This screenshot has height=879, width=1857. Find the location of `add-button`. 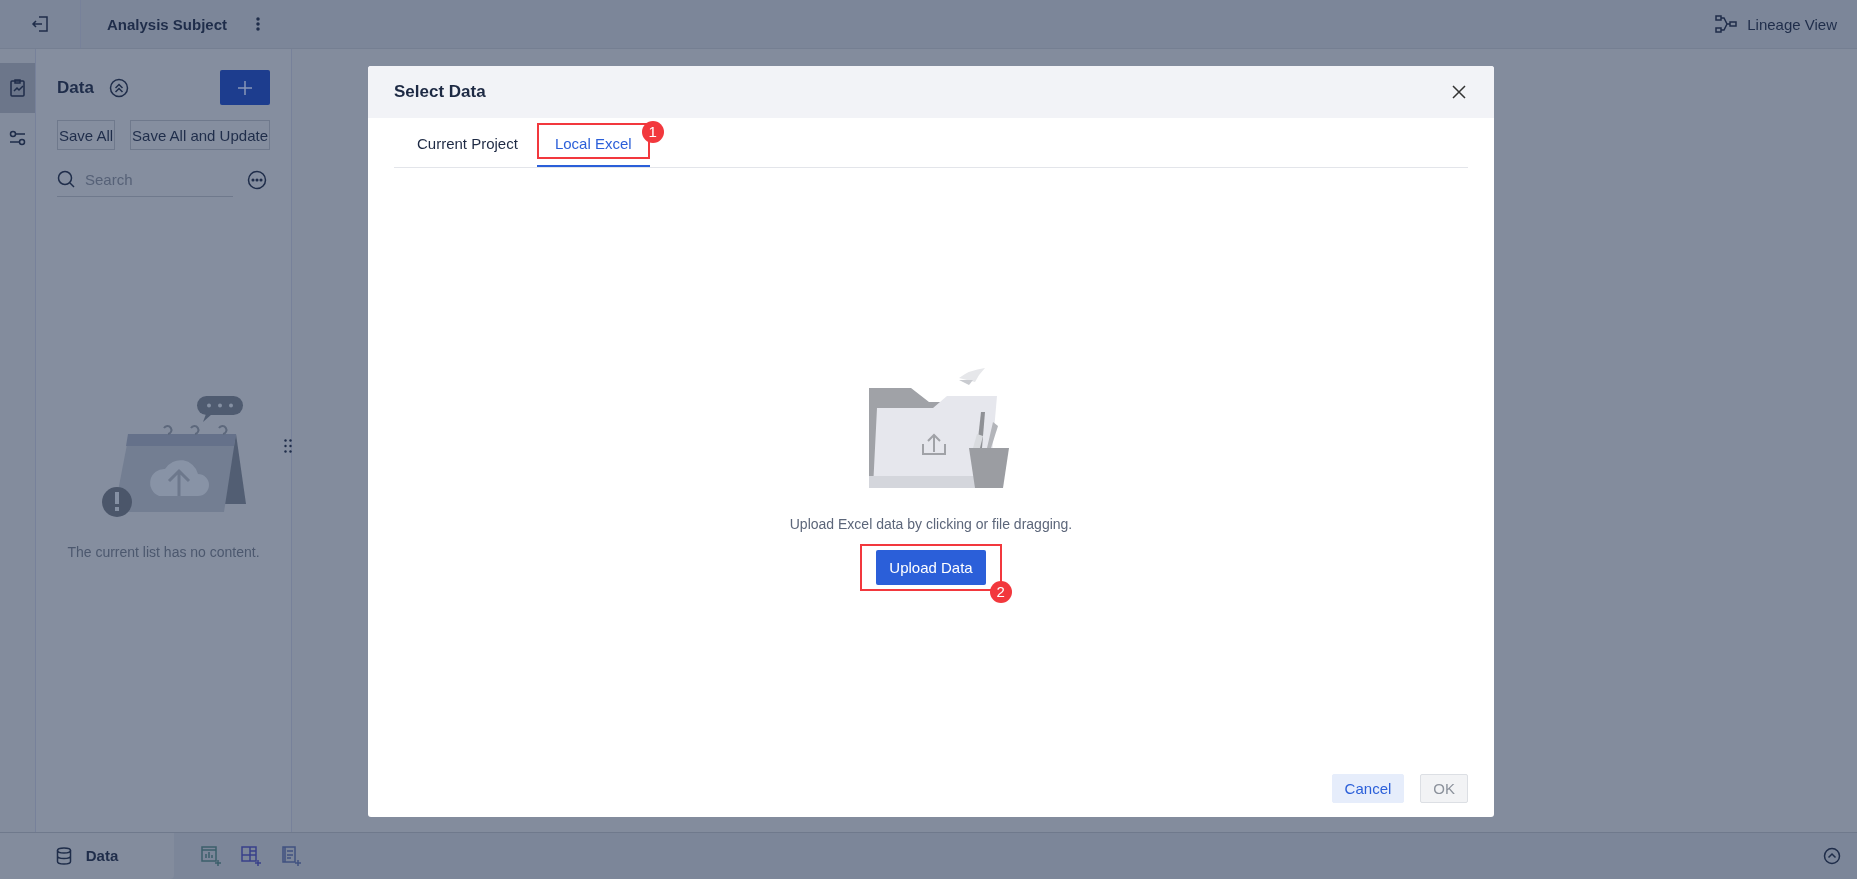

add-button is located at coordinates (245, 87).